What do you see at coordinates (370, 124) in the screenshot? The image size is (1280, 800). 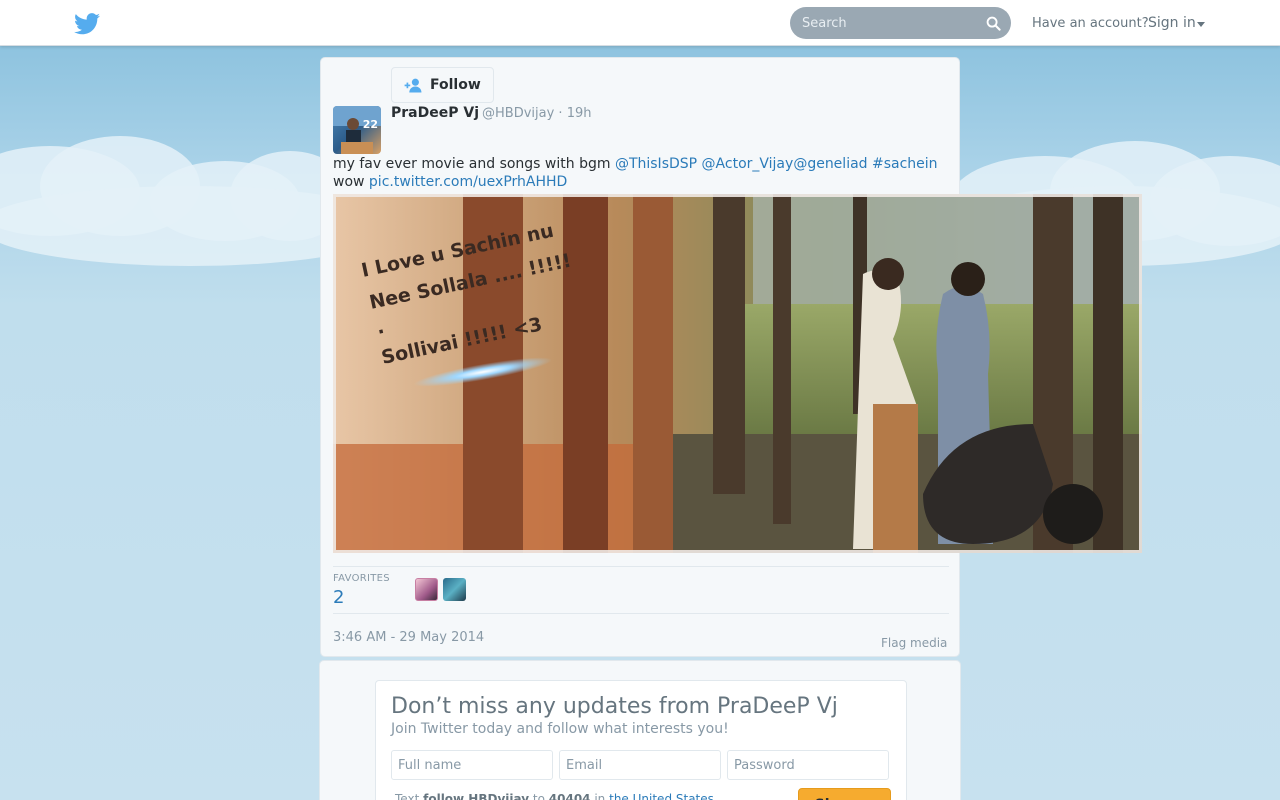 I see `avatar-number: 22` at bounding box center [370, 124].